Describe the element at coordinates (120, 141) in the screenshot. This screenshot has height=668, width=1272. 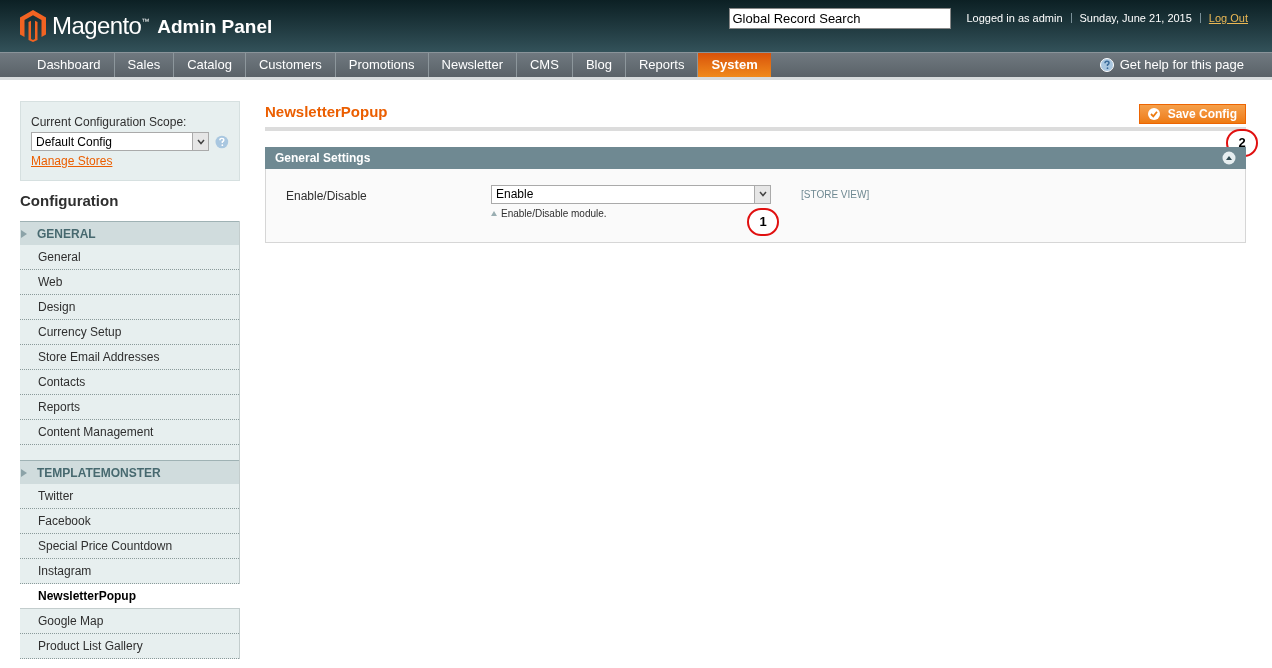
I see `scope-select: Default Config` at that location.